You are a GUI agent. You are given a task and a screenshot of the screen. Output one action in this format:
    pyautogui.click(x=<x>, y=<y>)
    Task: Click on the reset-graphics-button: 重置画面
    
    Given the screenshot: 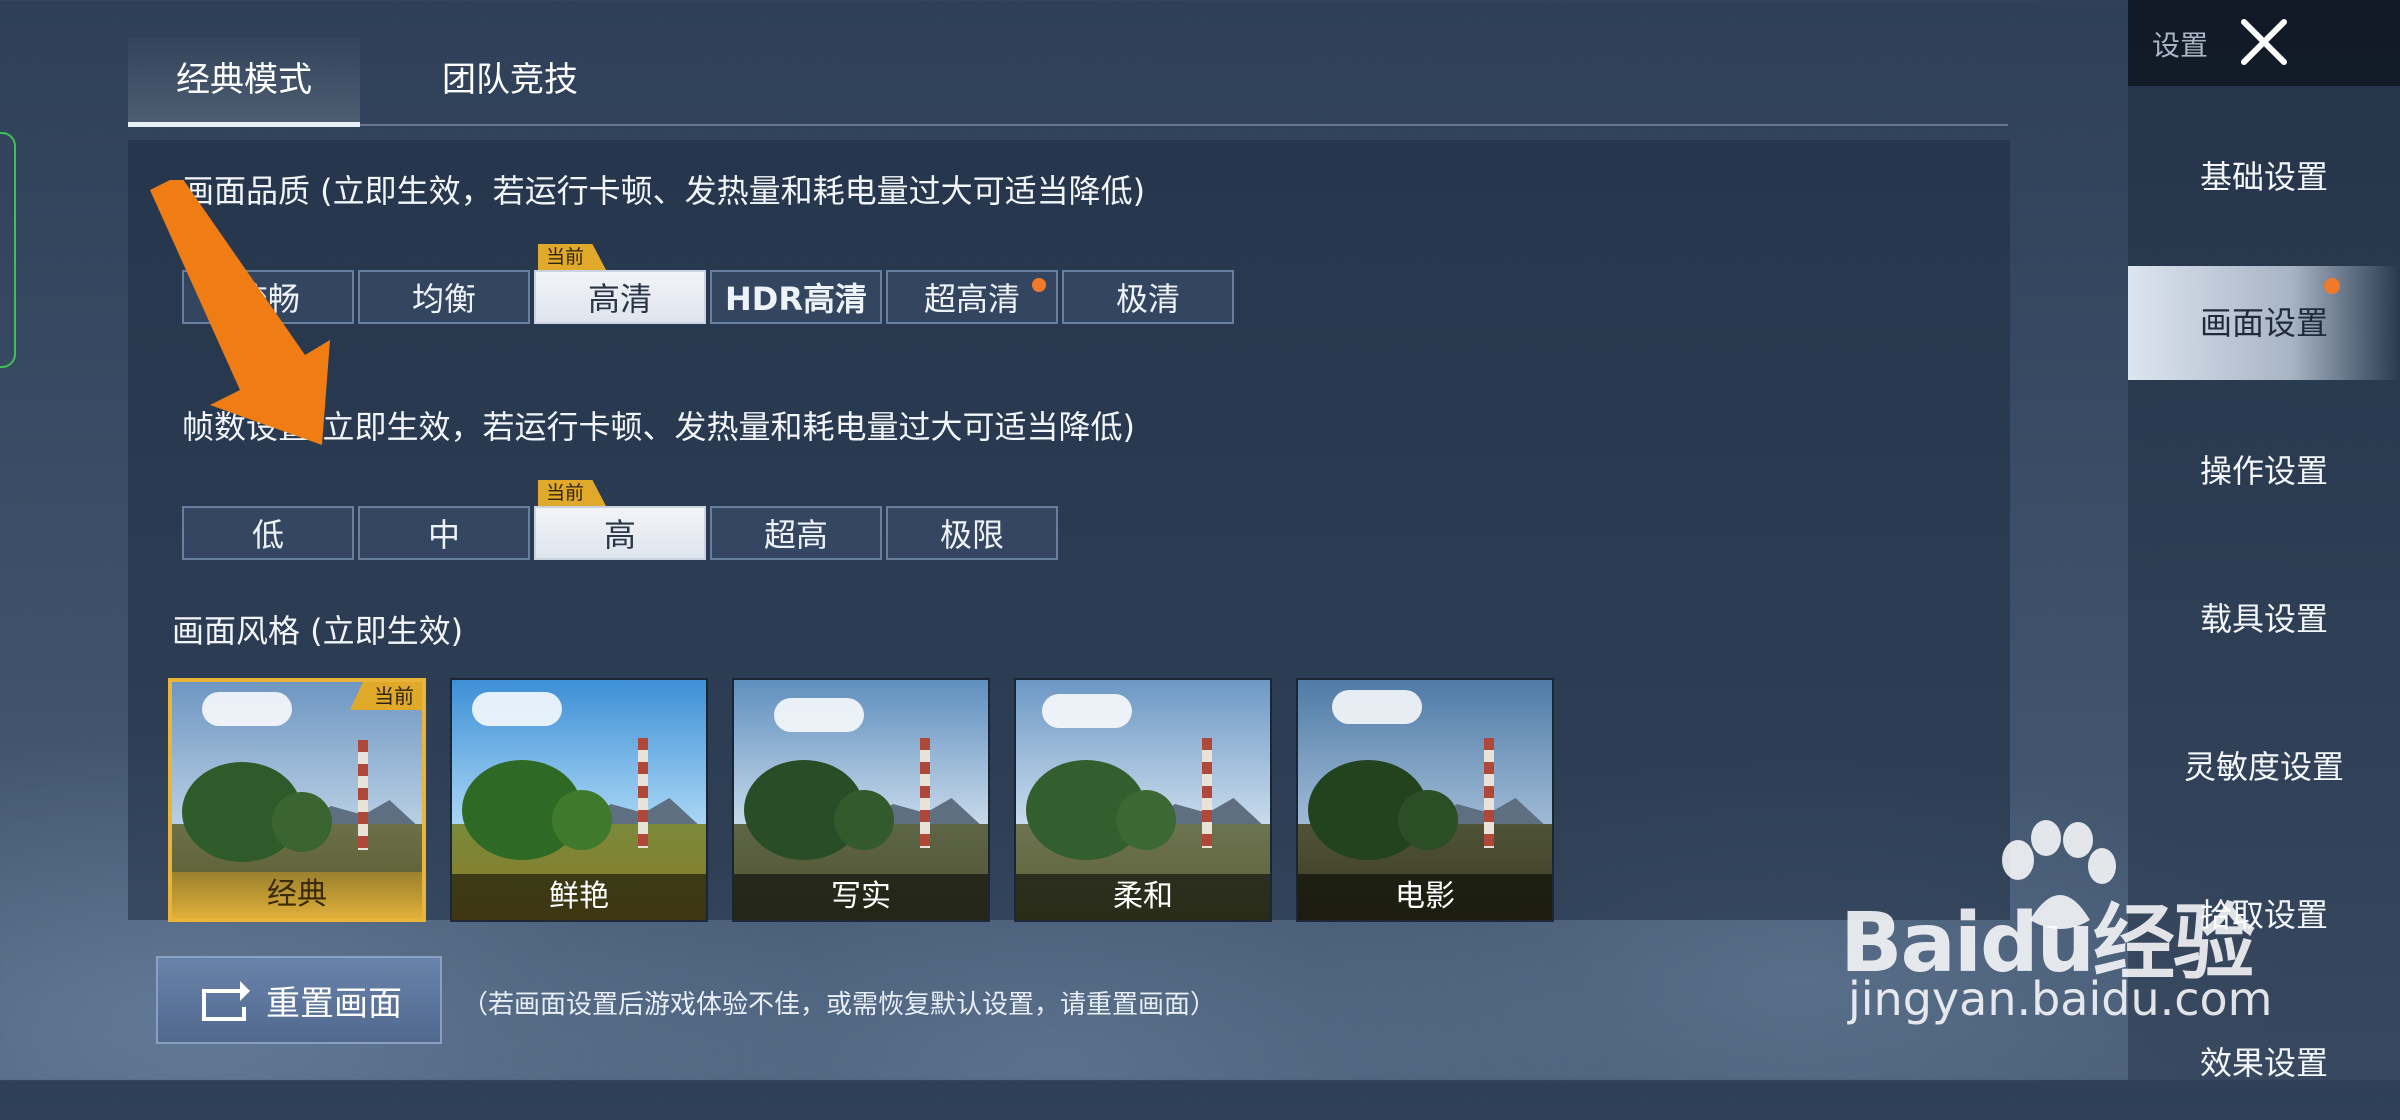 What is the action you would take?
    pyautogui.click(x=299, y=1000)
    